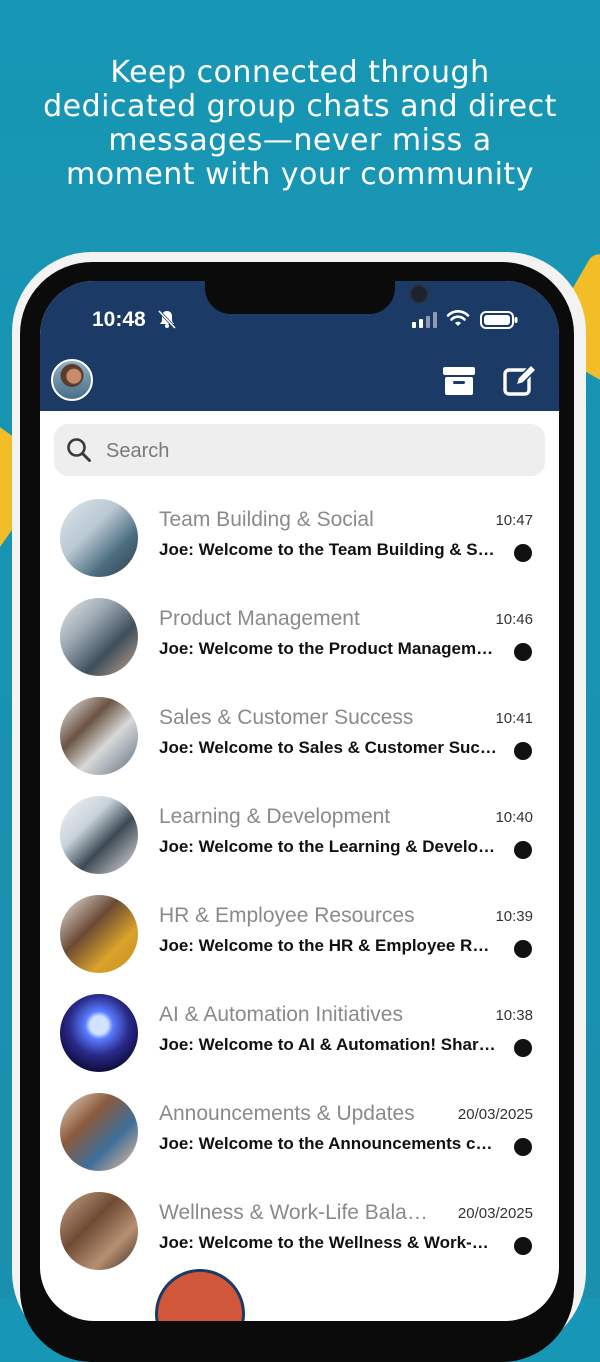 Image resolution: width=600 pixels, height=1362 pixels. Describe the element at coordinates (119, 319) in the screenshot. I see `status-time: 10:48` at that location.